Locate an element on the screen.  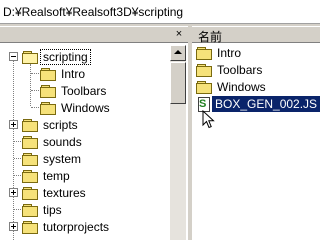
collapse-icon is located at coordinates (13, 56).